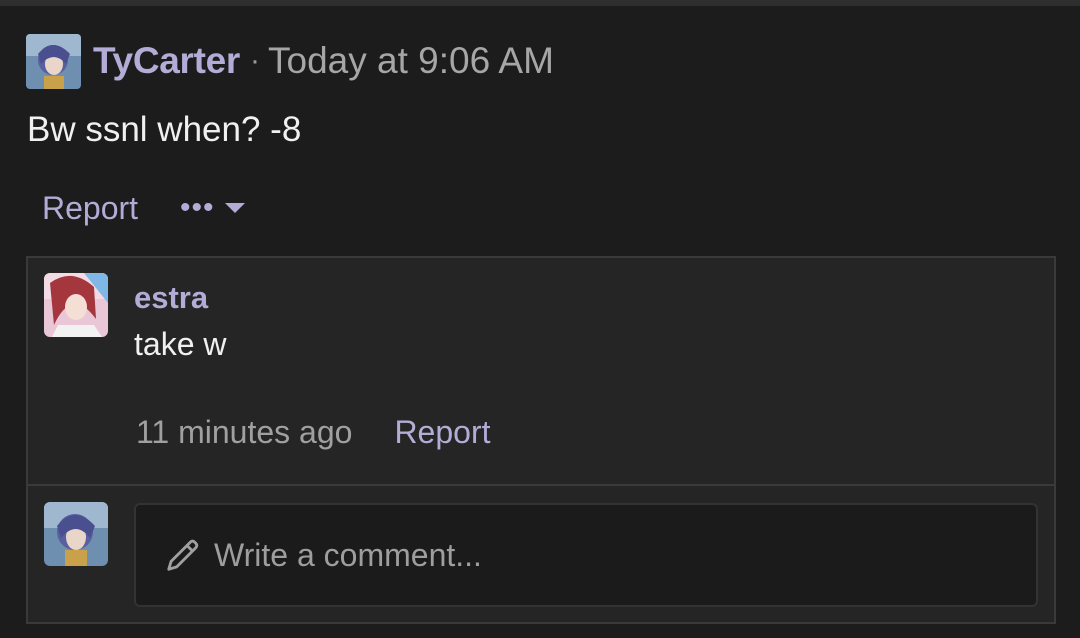  What do you see at coordinates (183, 555) in the screenshot?
I see `pencil-icon` at bounding box center [183, 555].